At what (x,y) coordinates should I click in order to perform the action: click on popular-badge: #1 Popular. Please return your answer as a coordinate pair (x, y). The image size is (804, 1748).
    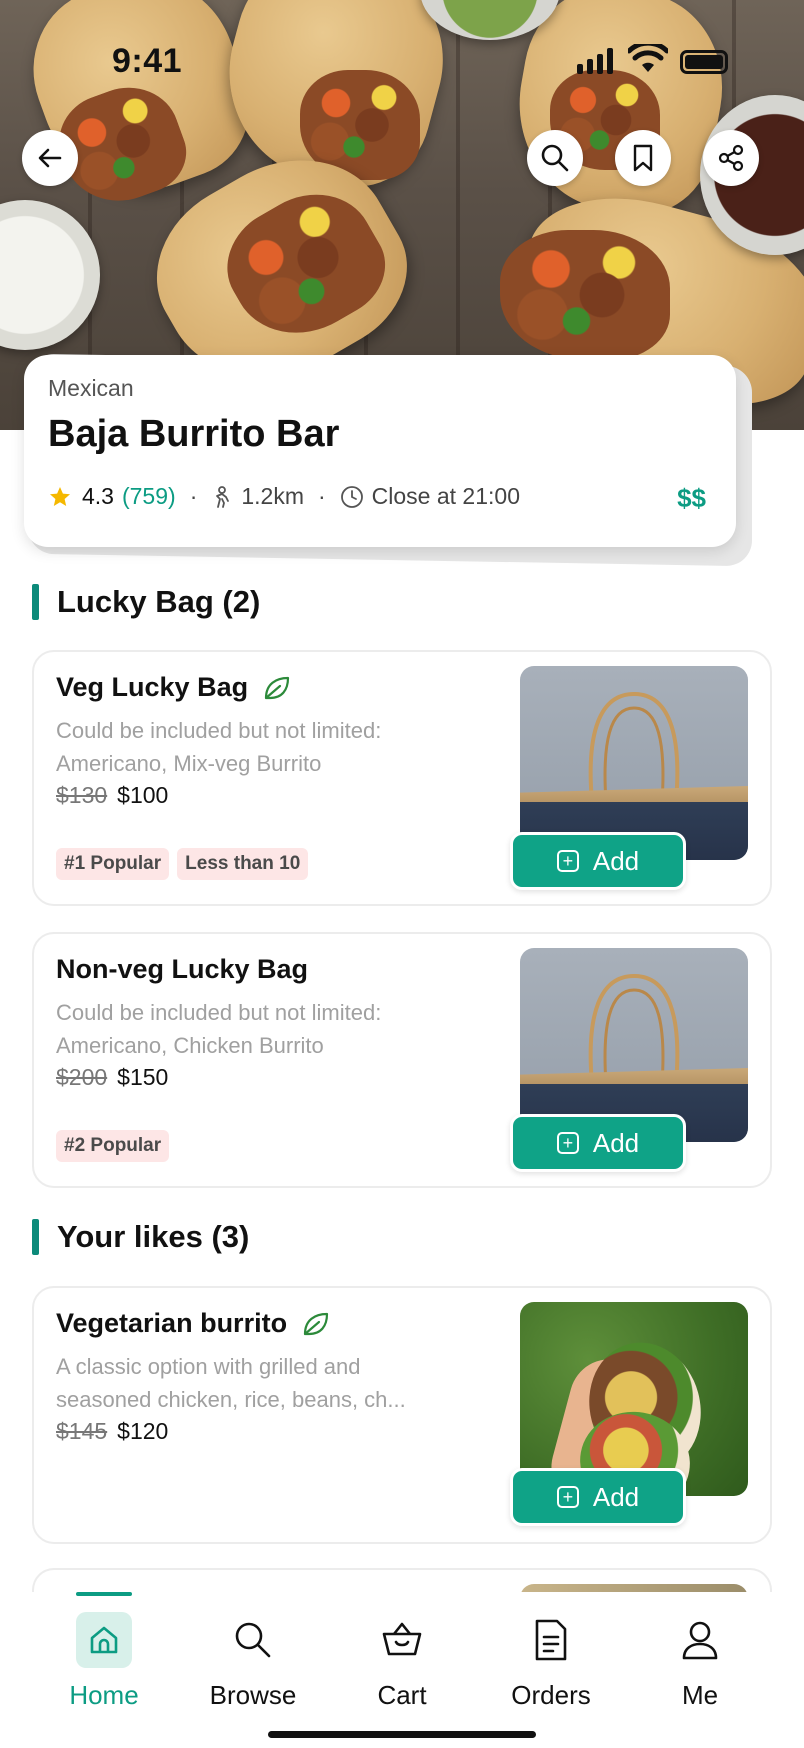
    Looking at the image, I should click on (113, 864).